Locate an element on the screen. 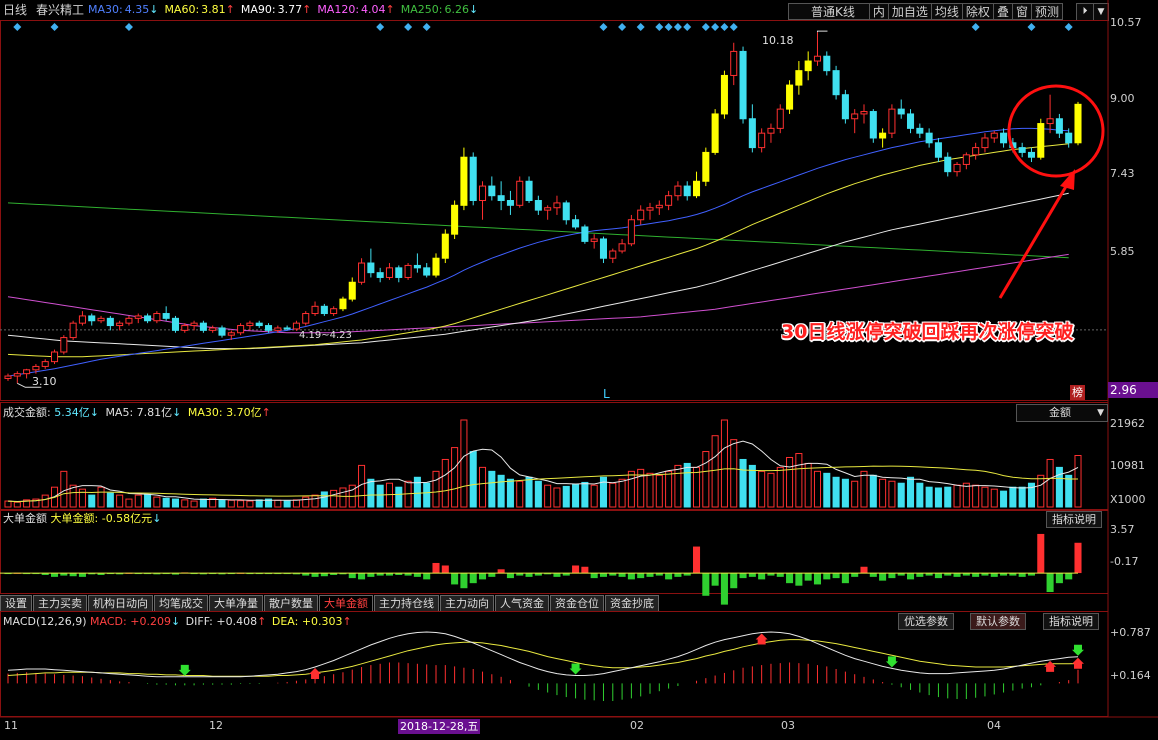  indicator-tab: 大单净量 is located at coordinates (236, 603).